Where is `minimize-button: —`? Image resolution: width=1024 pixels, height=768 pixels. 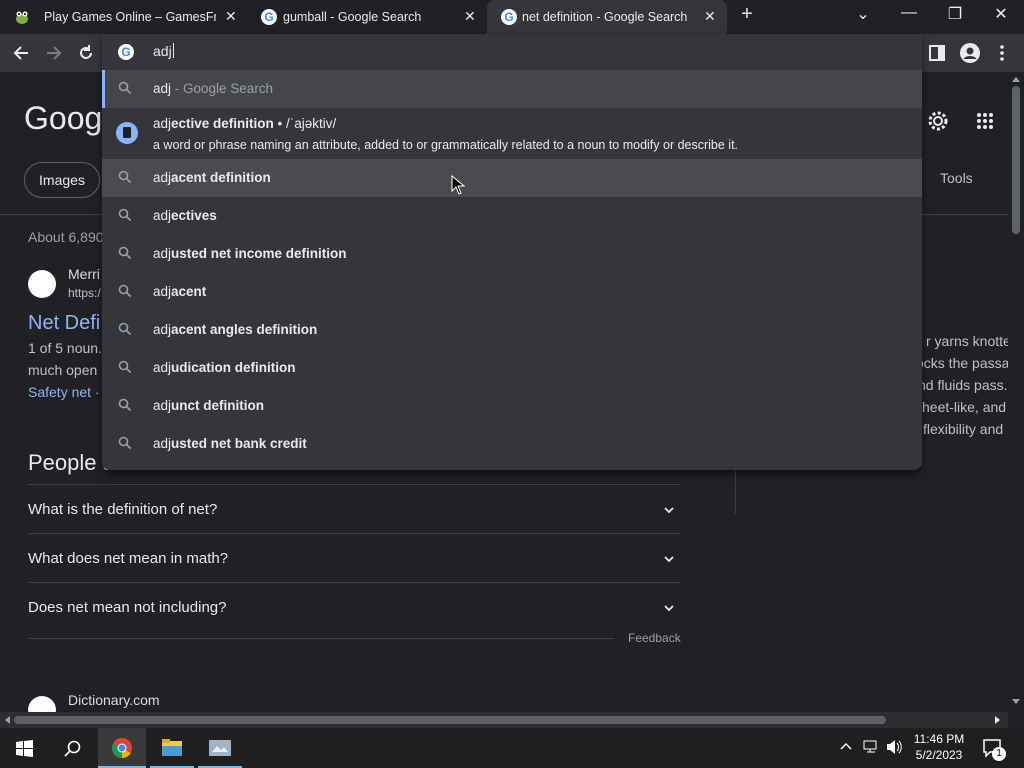 minimize-button: — is located at coordinates (909, 13).